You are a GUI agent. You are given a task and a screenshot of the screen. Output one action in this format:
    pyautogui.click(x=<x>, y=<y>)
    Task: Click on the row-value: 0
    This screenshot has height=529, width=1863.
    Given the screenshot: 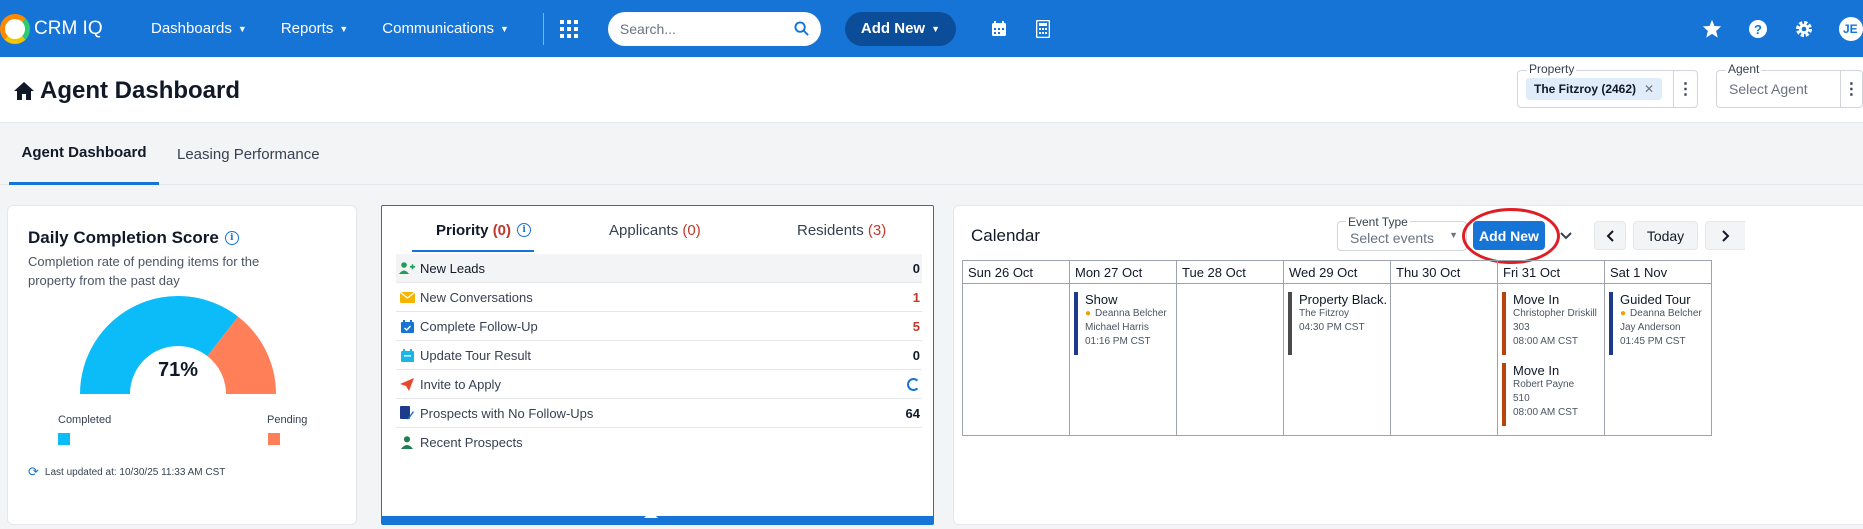 What is the action you would take?
    pyautogui.click(x=916, y=268)
    